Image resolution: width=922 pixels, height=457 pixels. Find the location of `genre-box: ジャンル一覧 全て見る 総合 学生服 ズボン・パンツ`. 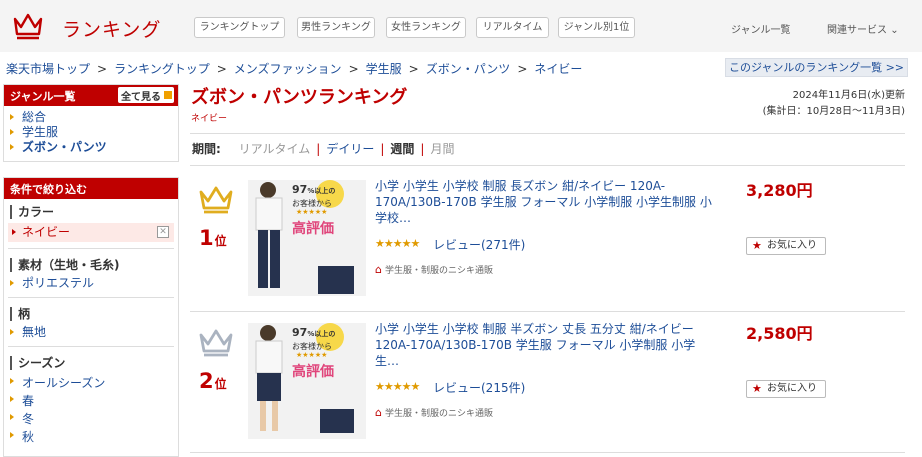

genre-box: ジャンル一覧 全て見る 総合 学生服 ズボン・パンツ is located at coordinates (91, 123).